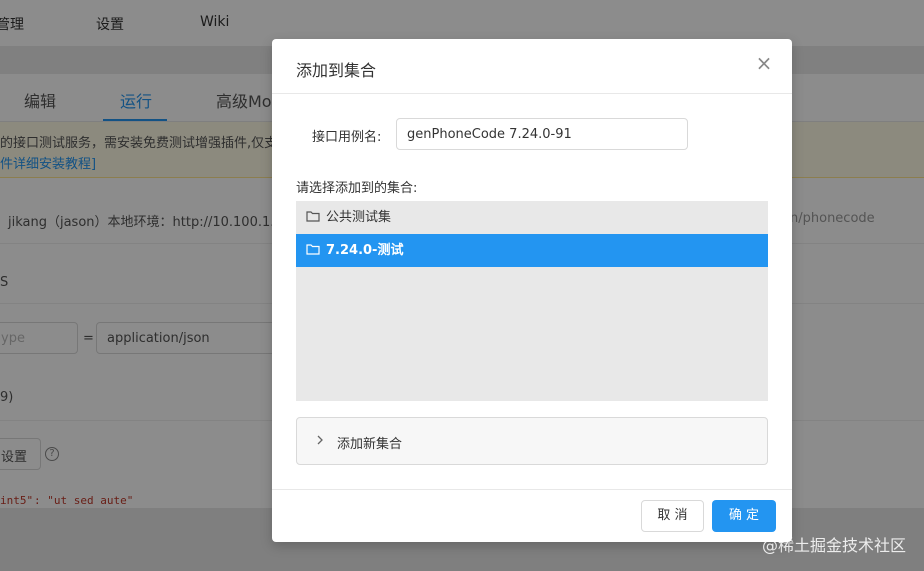  I want to click on collection-item-label: 7.24.0-测试, so click(365, 250).